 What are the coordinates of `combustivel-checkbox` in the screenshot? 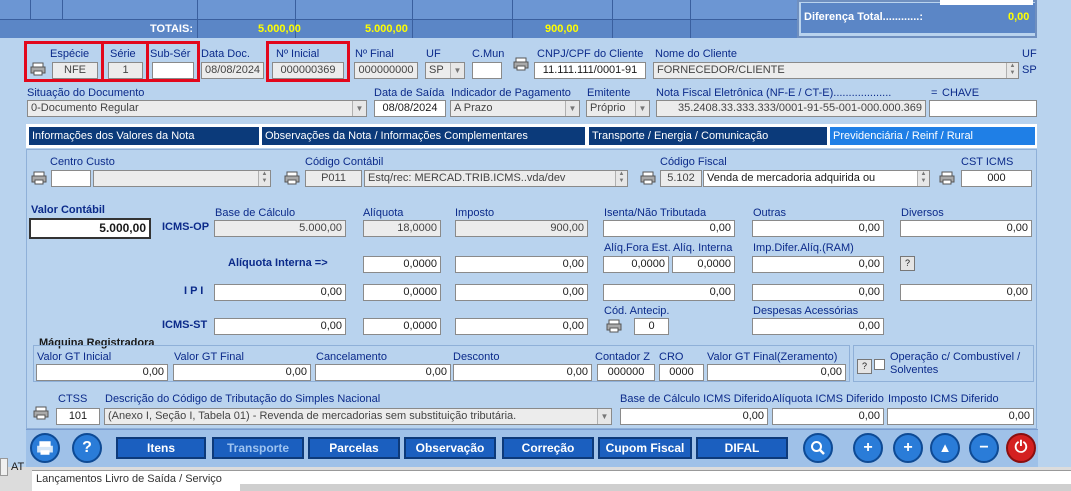 It's located at (879, 364).